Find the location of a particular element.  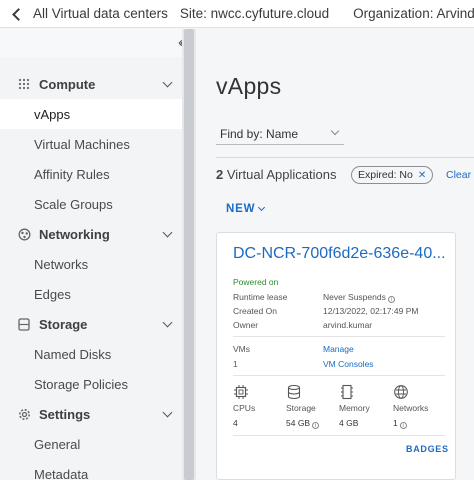

sidebar-item-networks: Networks is located at coordinates (91, 264).